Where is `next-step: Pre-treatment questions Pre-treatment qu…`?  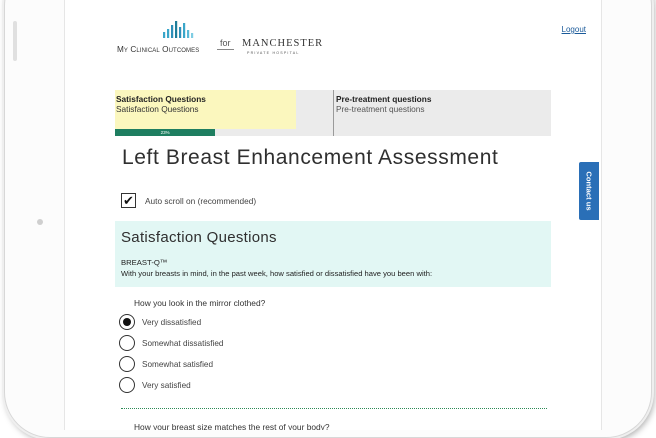
next-step: Pre-treatment questions Pre-treatment qu… is located at coordinates (442, 113).